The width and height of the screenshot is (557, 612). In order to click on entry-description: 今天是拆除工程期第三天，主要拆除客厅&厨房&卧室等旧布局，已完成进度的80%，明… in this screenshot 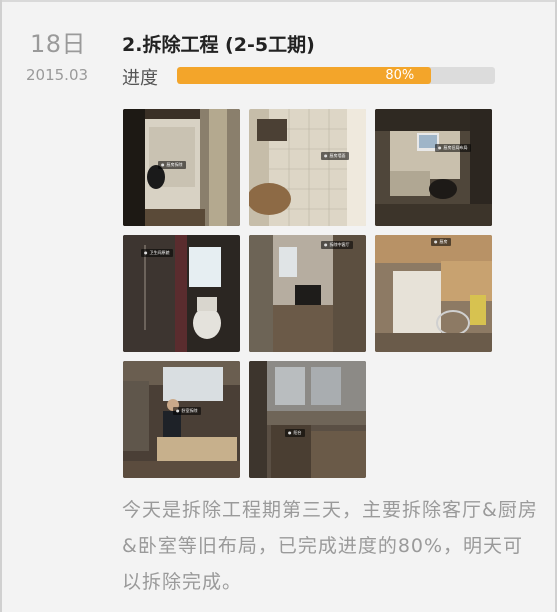, I will do `click(330, 546)`.